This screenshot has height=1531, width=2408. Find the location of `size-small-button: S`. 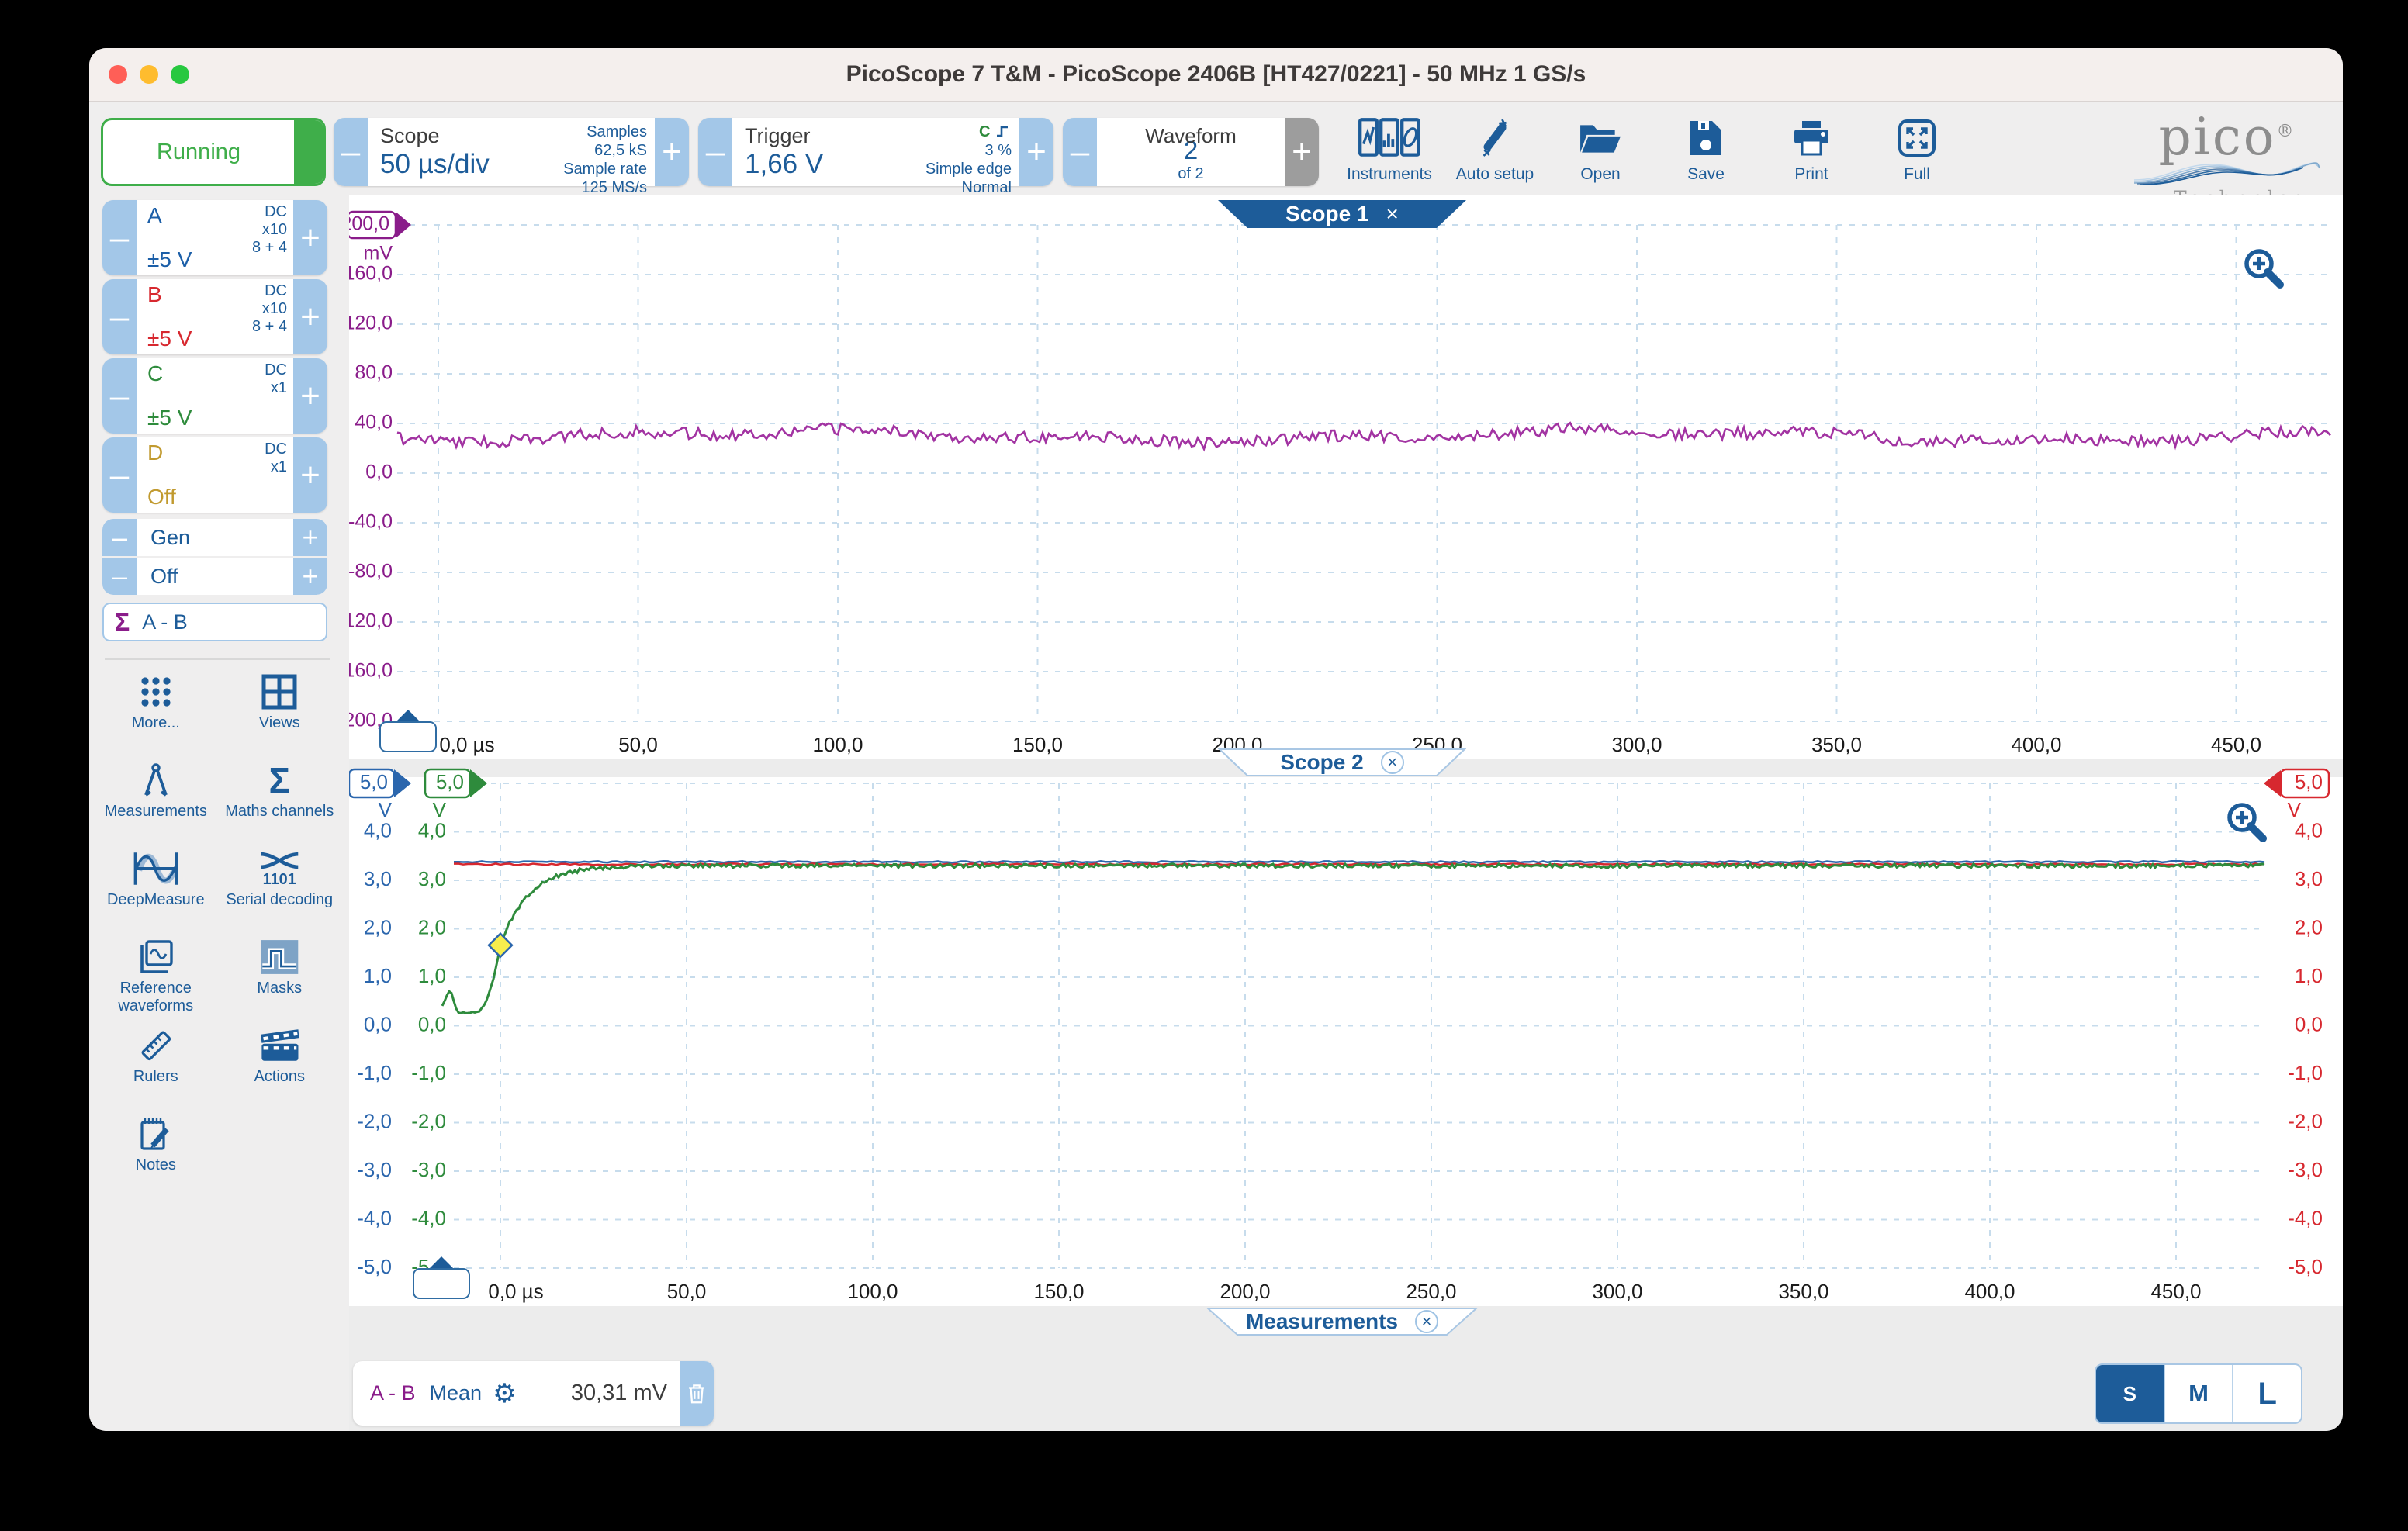

size-small-button: S is located at coordinates (2130, 1393).